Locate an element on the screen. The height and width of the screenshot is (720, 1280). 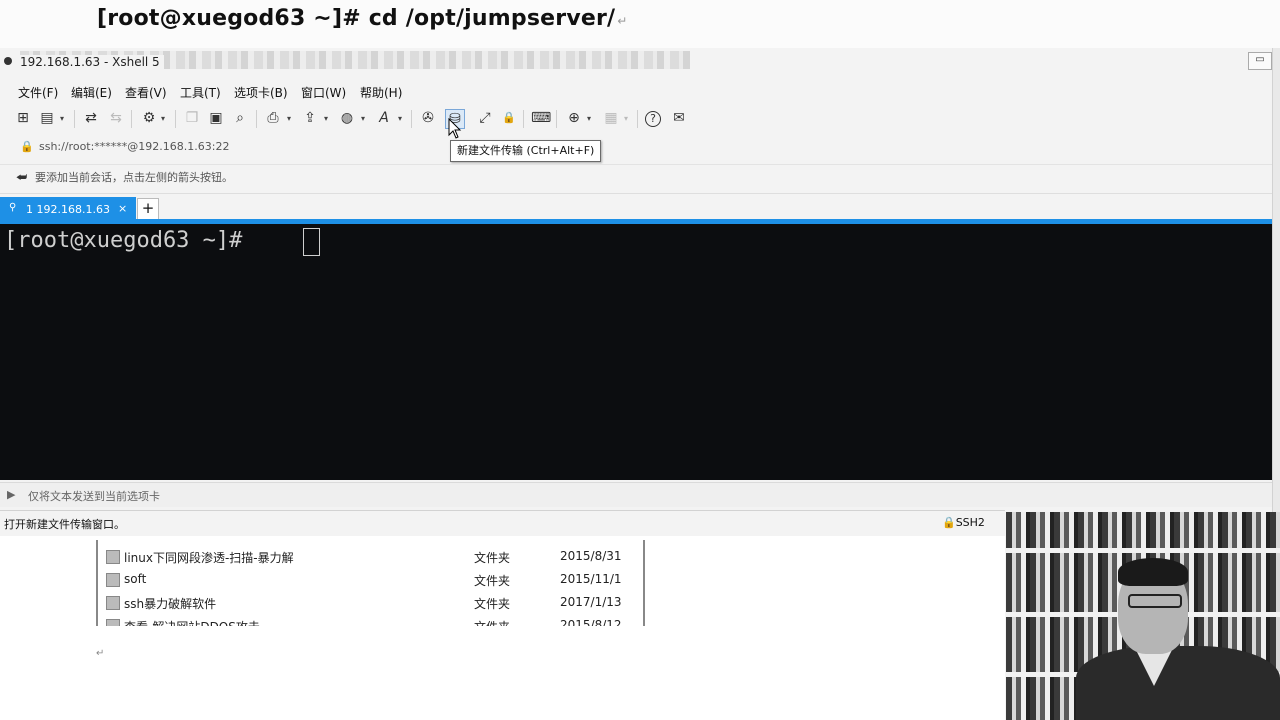
fullscreen-icon: ⤢ is located at coordinates (485, 118).